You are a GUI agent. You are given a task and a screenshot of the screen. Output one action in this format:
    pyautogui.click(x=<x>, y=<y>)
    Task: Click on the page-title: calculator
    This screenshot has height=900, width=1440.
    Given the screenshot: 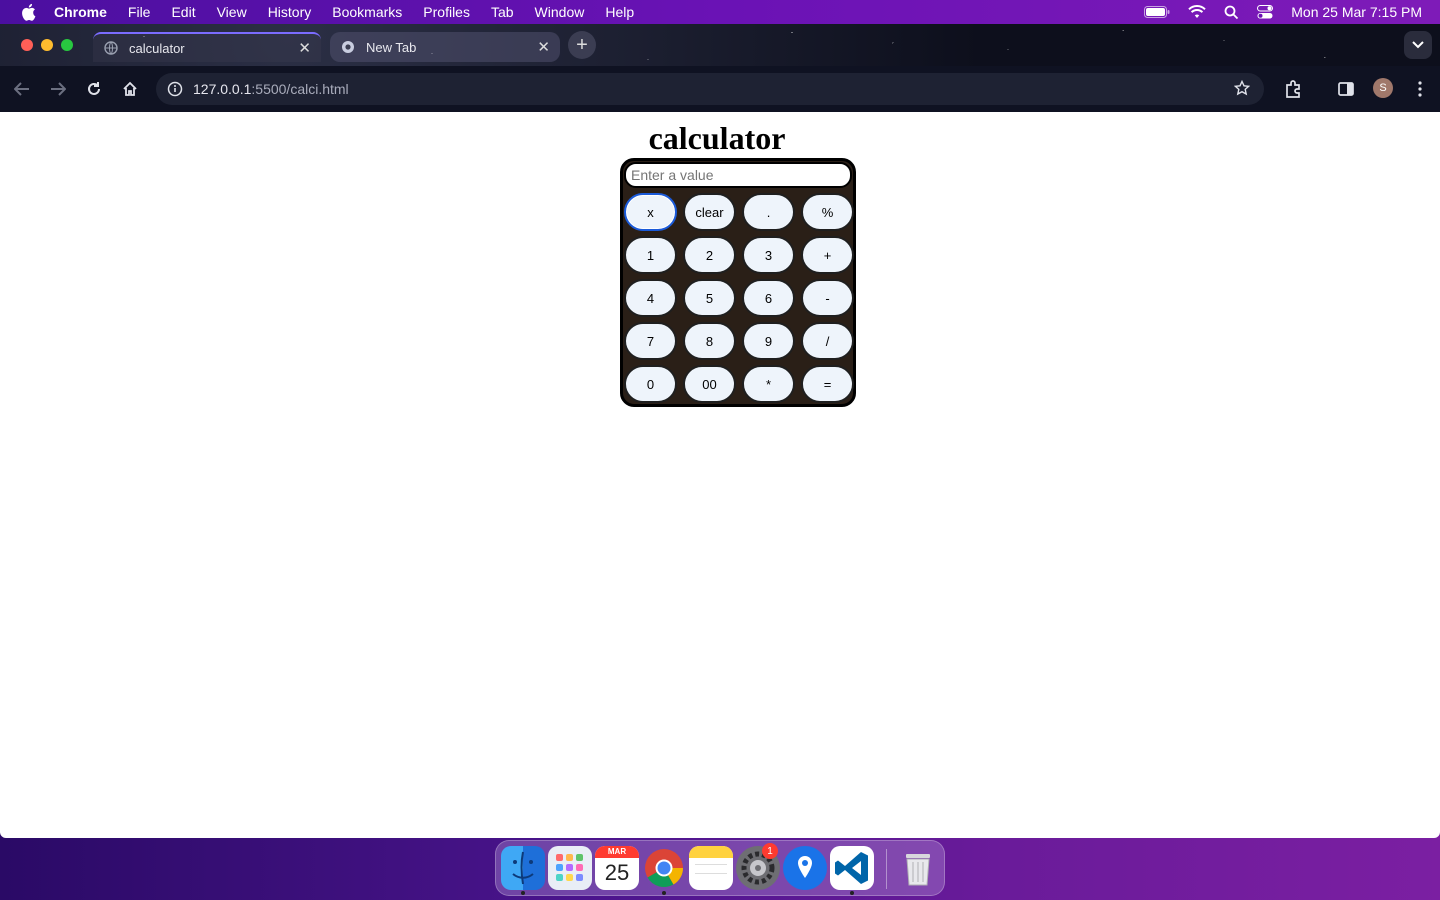 What is the action you would take?
    pyautogui.click(x=717, y=138)
    